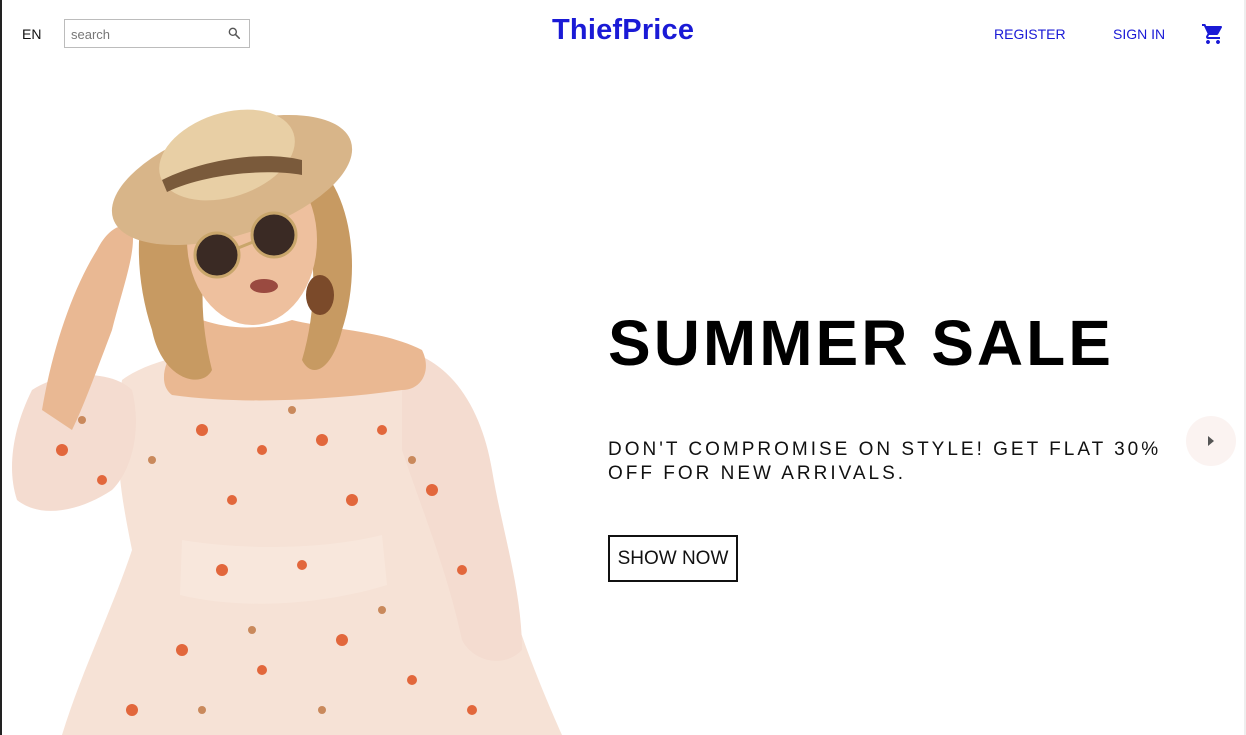 Image resolution: width=1246 pixels, height=735 pixels. What do you see at coordinates (1139, 34) in the screenshot?
I see `sign-in-link: SIGN IN` at bounding box center [1139, 34].